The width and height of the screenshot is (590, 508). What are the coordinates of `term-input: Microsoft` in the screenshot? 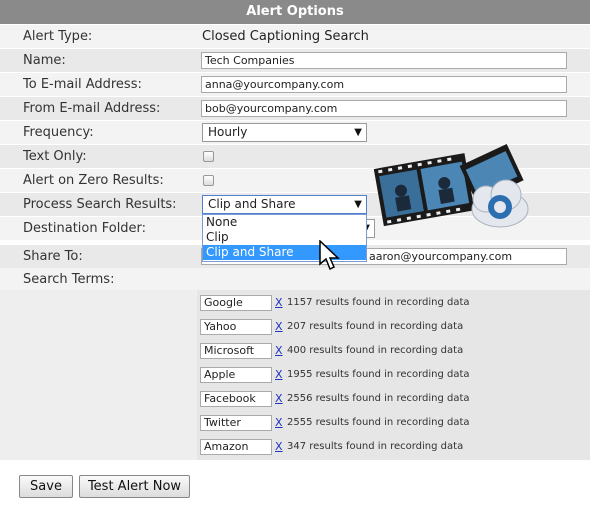 It's located at (236, 351).